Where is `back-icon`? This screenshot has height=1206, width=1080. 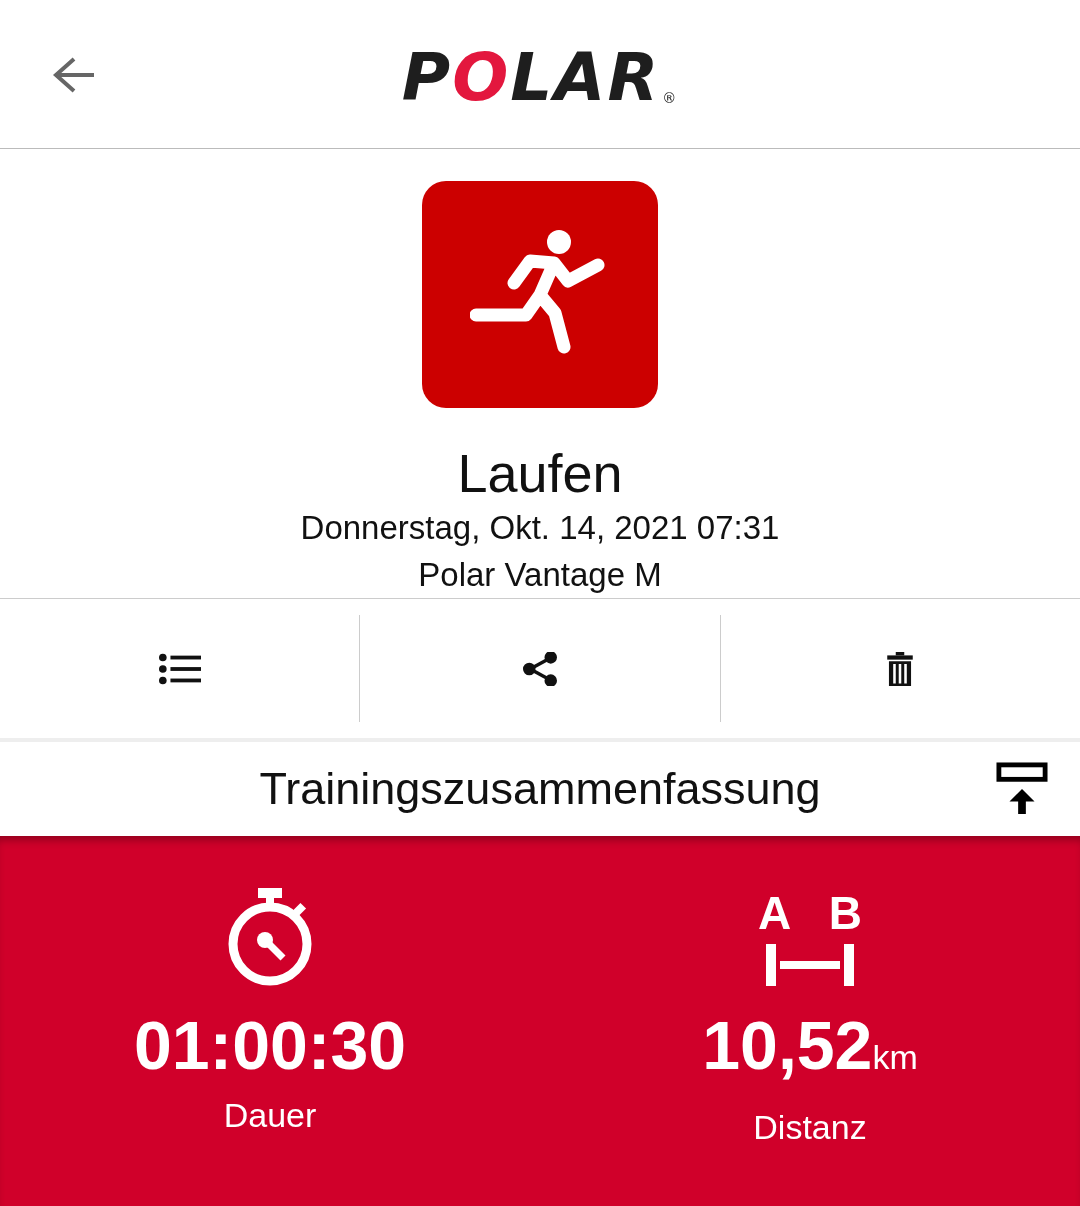
back-icon is located at coordinates (74, 75).